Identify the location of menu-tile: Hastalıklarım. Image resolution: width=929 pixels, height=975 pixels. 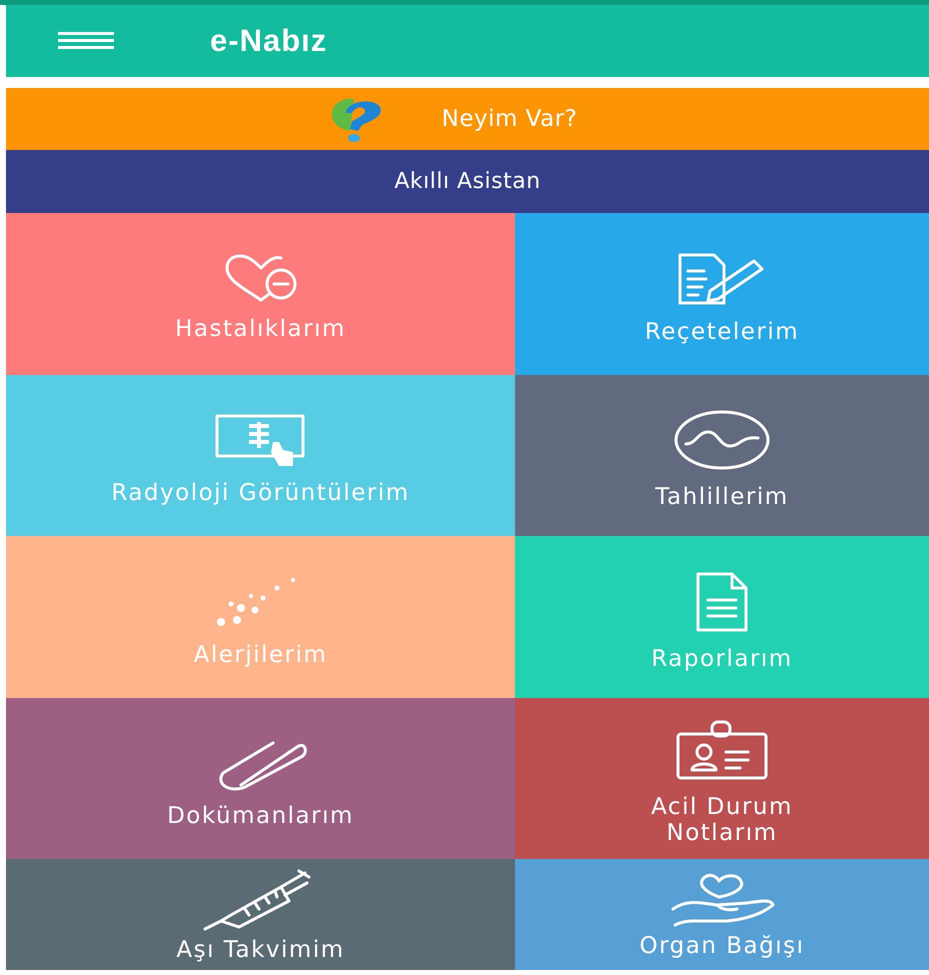
(260, 293).